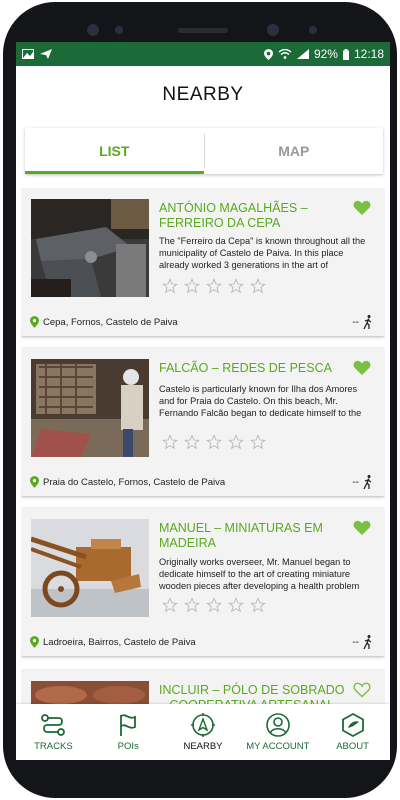 The image size is (400, 800). Describe the element at coordinates (110, 322) in the screenshot. I see `poi-location-text: Cepa, Fornos, Castelo de Paiva` at that location.